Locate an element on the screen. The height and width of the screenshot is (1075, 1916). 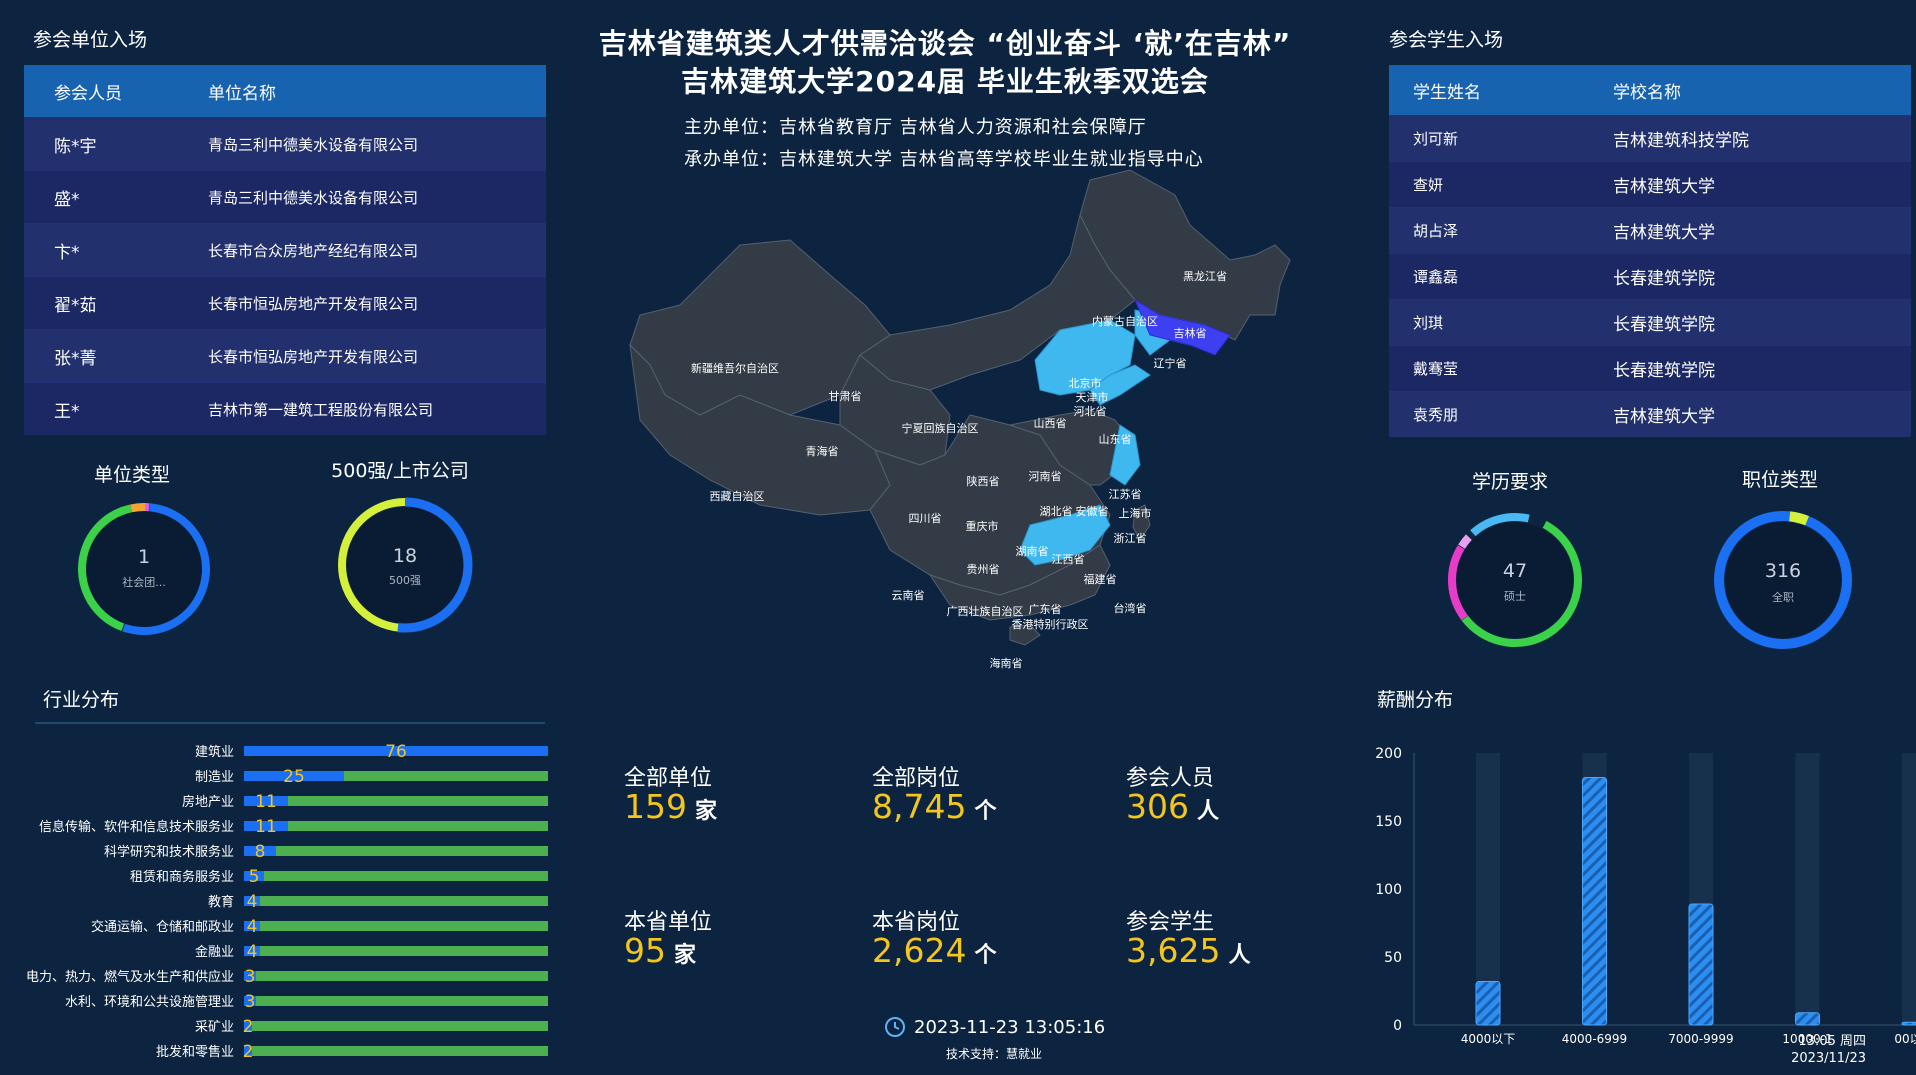
table-row: 谭鑫磊 长春建筑学院 is located at coordinates (1650, 276).